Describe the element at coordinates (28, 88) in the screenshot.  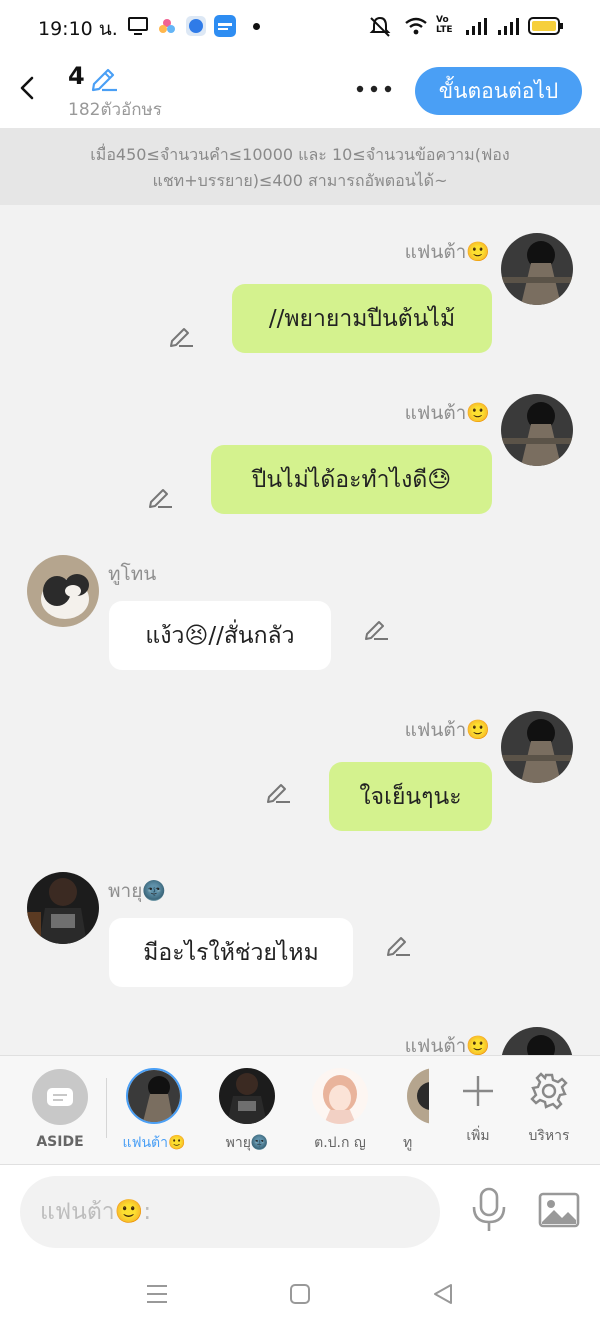
I see `back-icon` at that location.